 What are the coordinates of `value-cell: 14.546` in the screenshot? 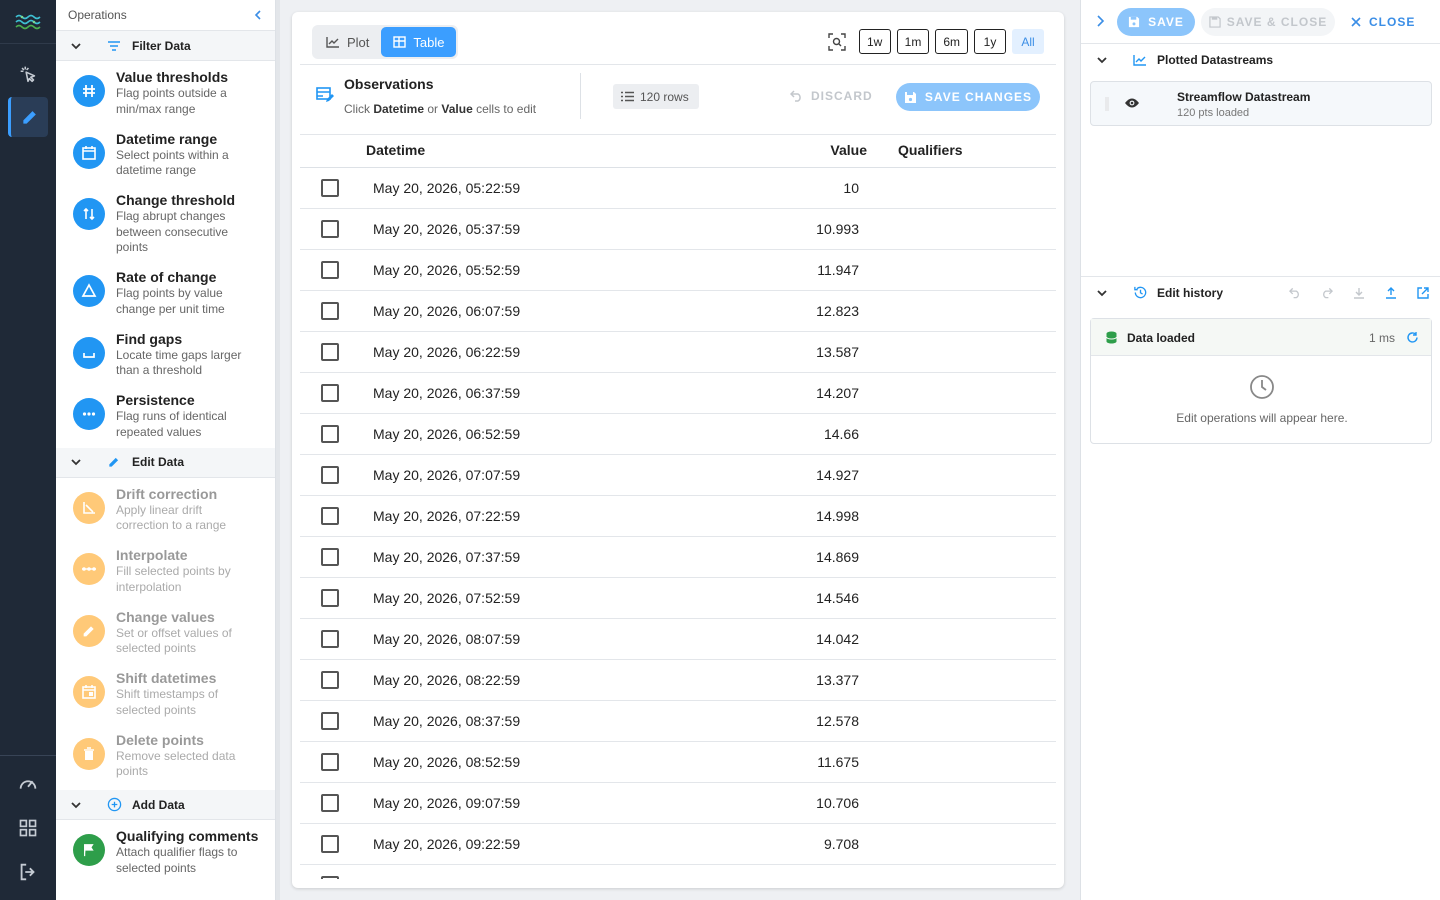 It's located at (837, 598).